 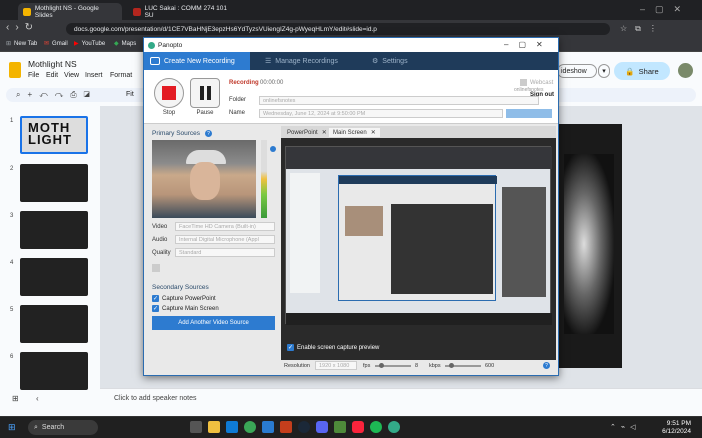 What do you see at coordinates (399, 100) in the screenshot?
I see `folder-select: onlinefsnotes` at bounding box center [399, 100].